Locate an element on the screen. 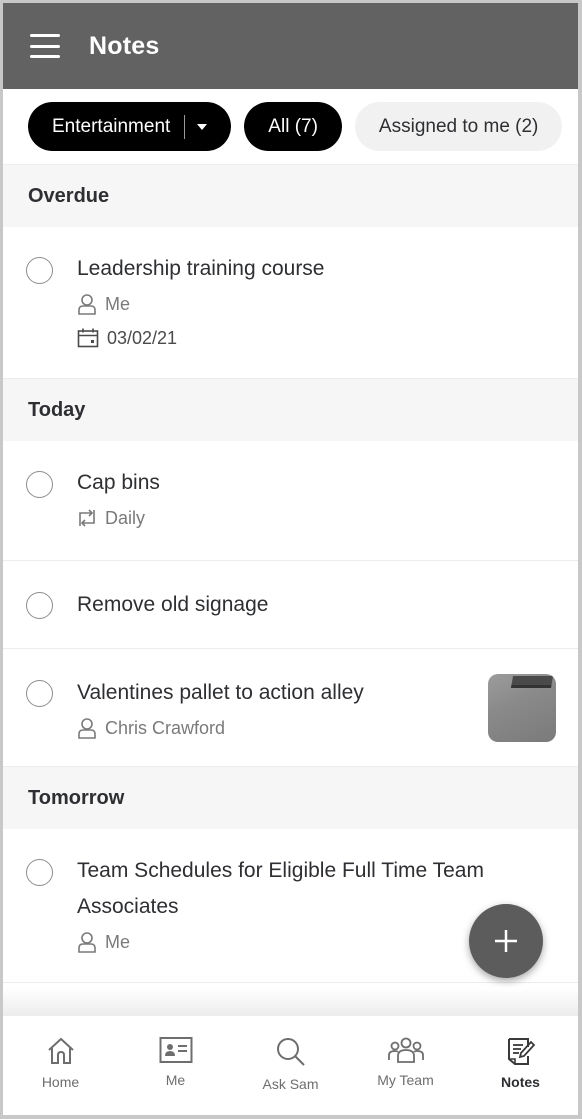  due-date: 03/02/21 is located at coordinates (142, 337).